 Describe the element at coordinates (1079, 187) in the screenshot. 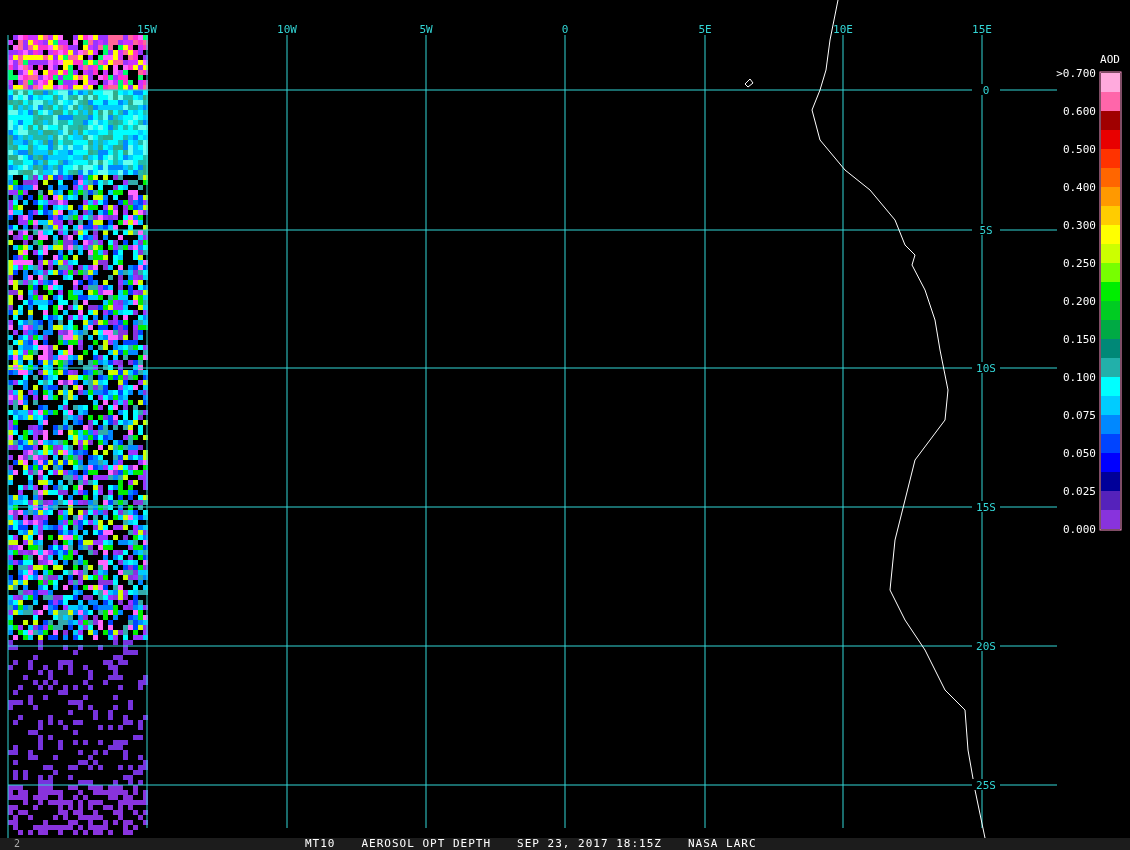

I see `legend-value: 0.400` at that location.